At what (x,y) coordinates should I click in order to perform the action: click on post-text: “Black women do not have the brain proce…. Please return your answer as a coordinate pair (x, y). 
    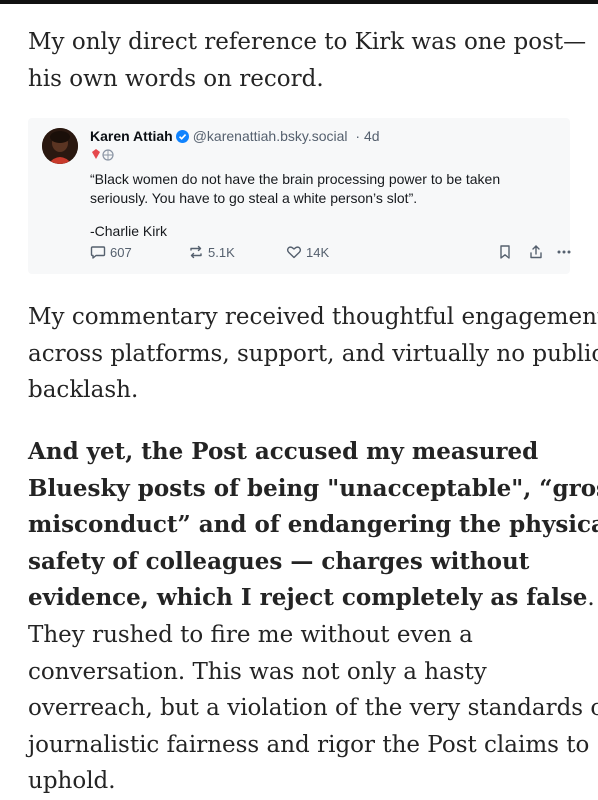
    Looking at the image, I should click on (325, 189).